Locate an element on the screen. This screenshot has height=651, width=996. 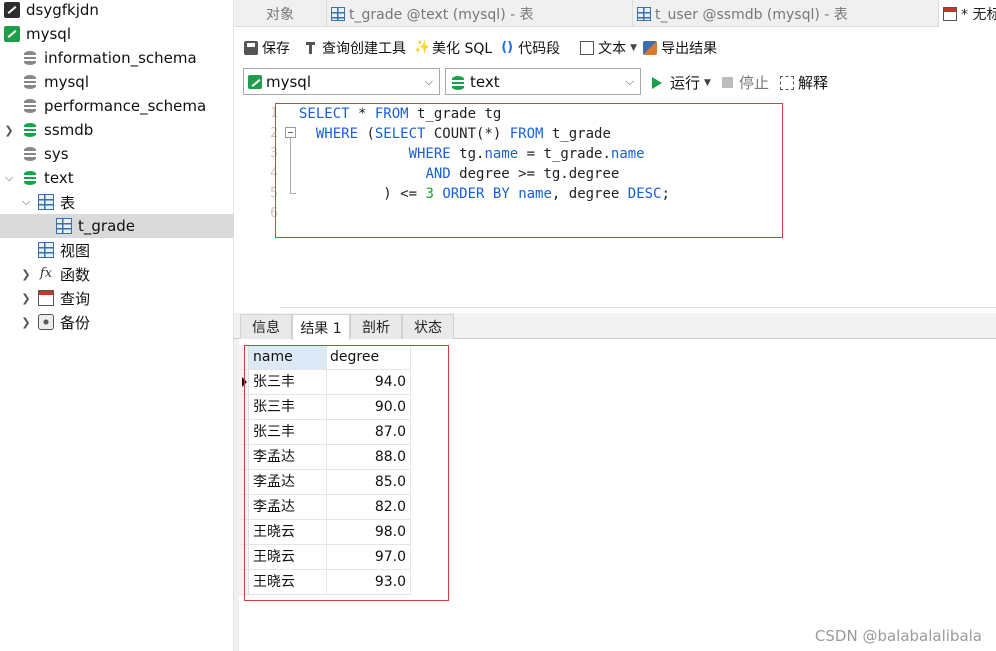
cell-degree: 85.0 is located at coordinates (369, 482).